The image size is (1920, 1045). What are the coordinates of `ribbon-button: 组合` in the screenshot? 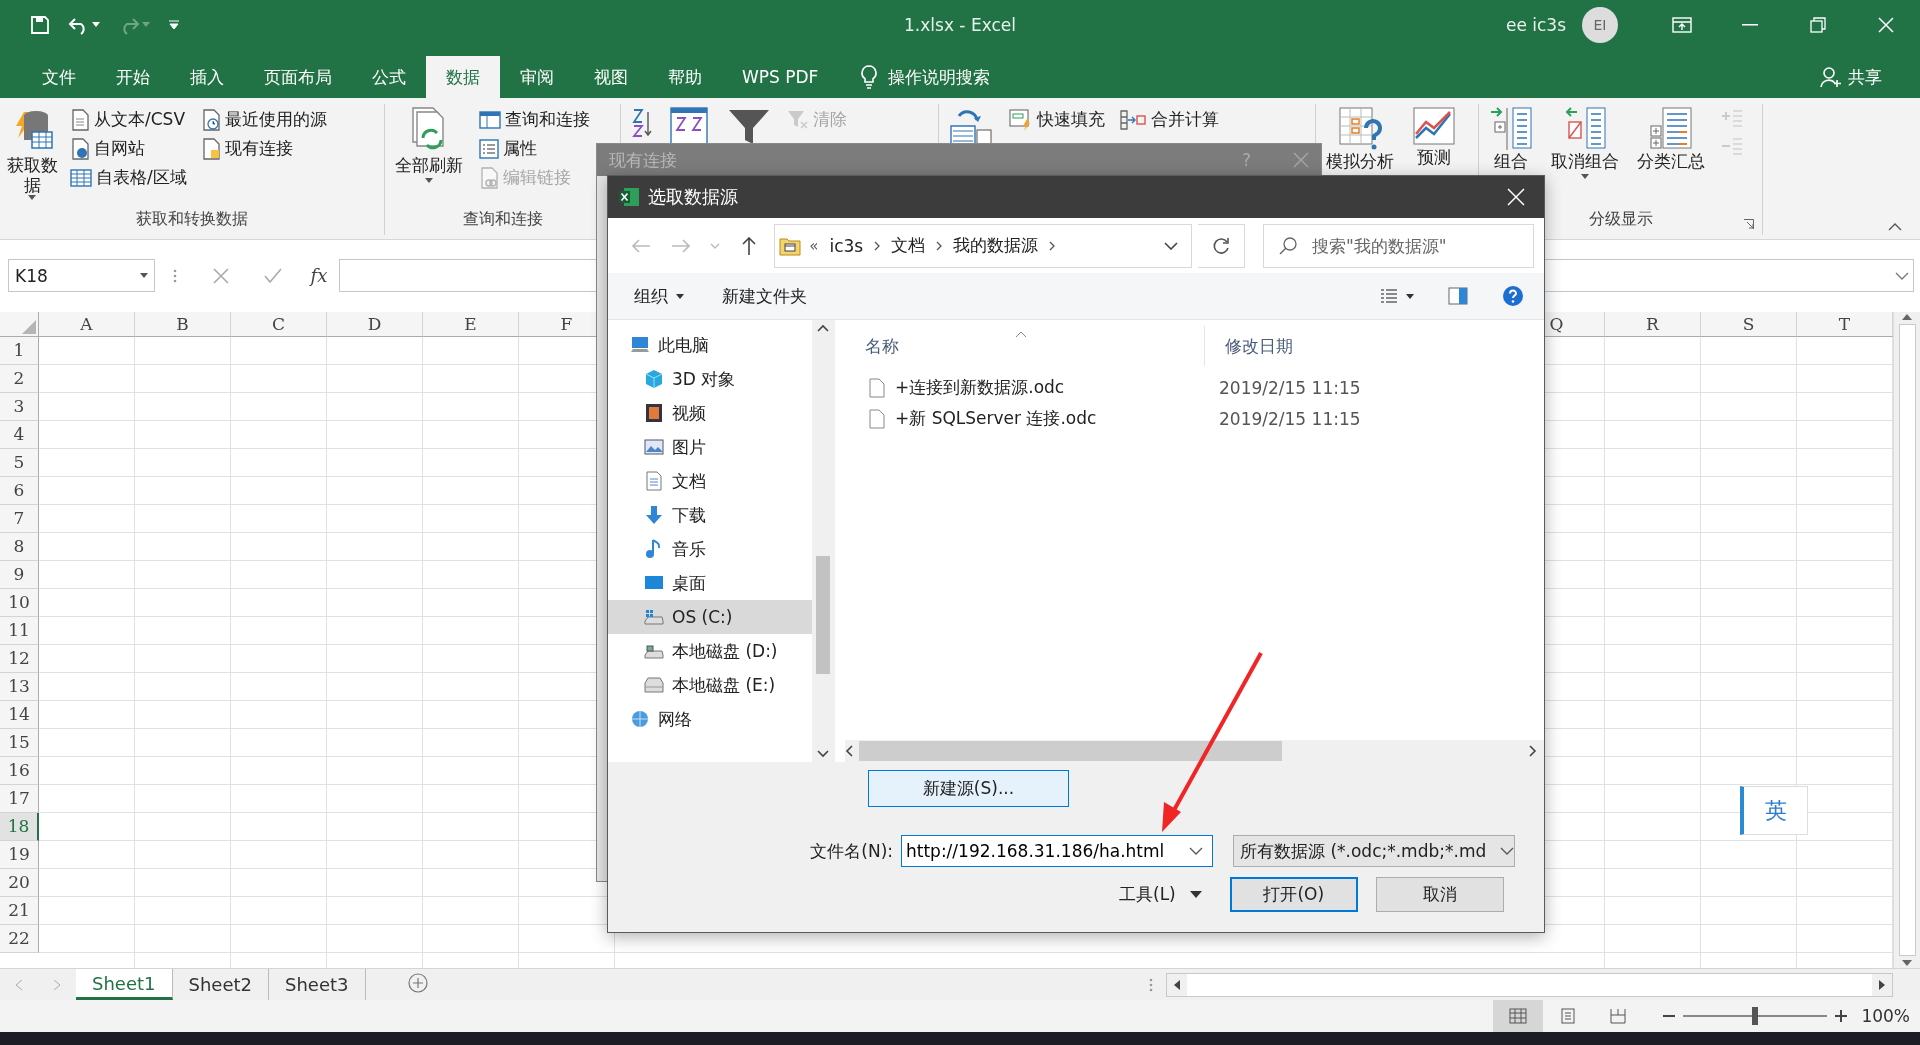 It's located at (1511, 139).